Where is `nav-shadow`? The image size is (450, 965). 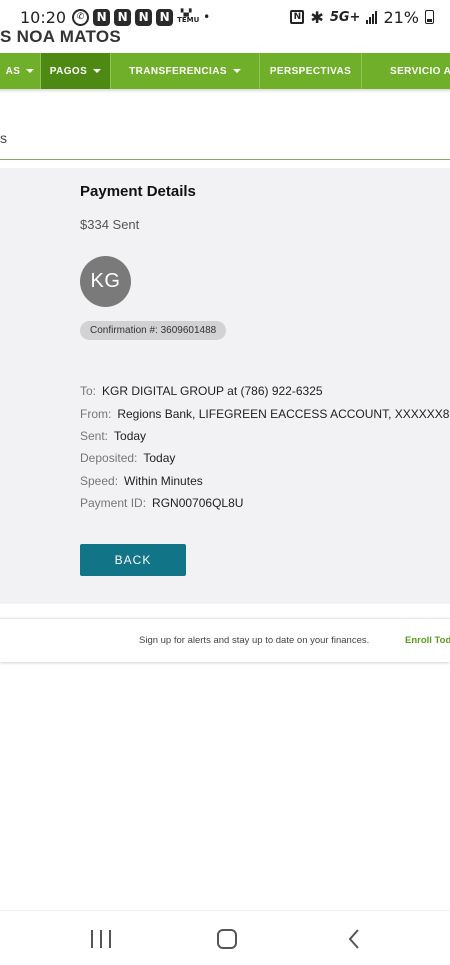 nav-shadow is located at coordinates (225, 91).